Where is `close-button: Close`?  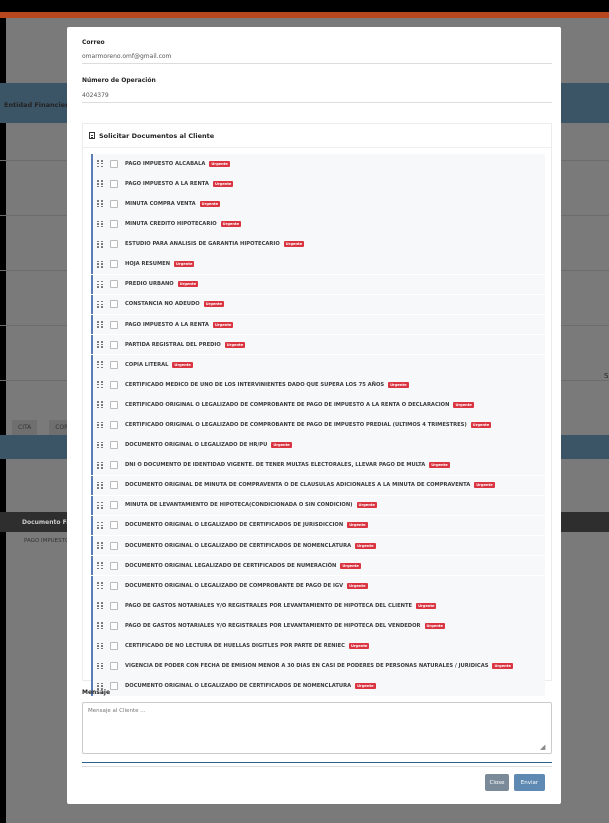
close-button: Close is located at coordinates (497, 782).